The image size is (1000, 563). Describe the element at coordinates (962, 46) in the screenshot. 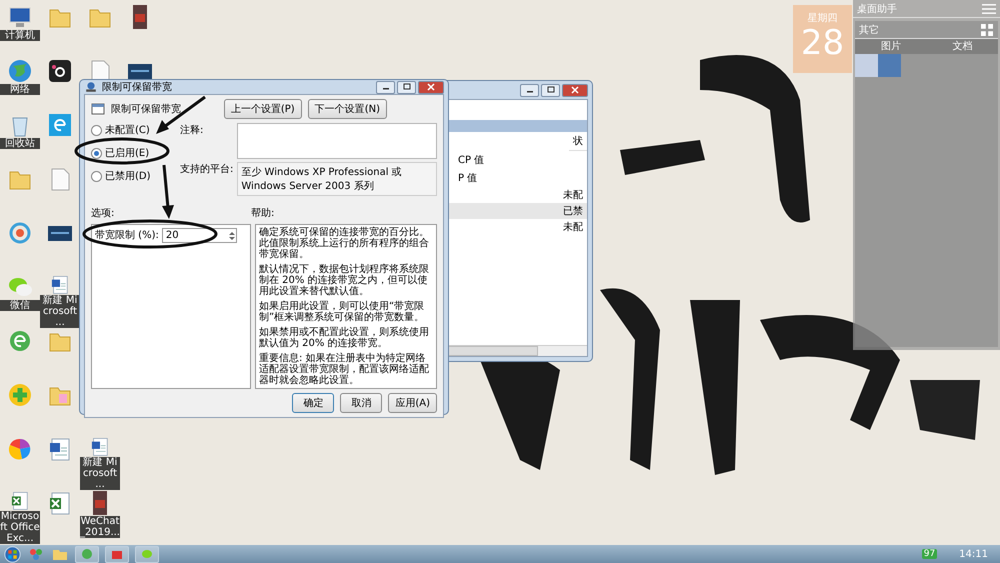

I see `tab: 文档` at that location.